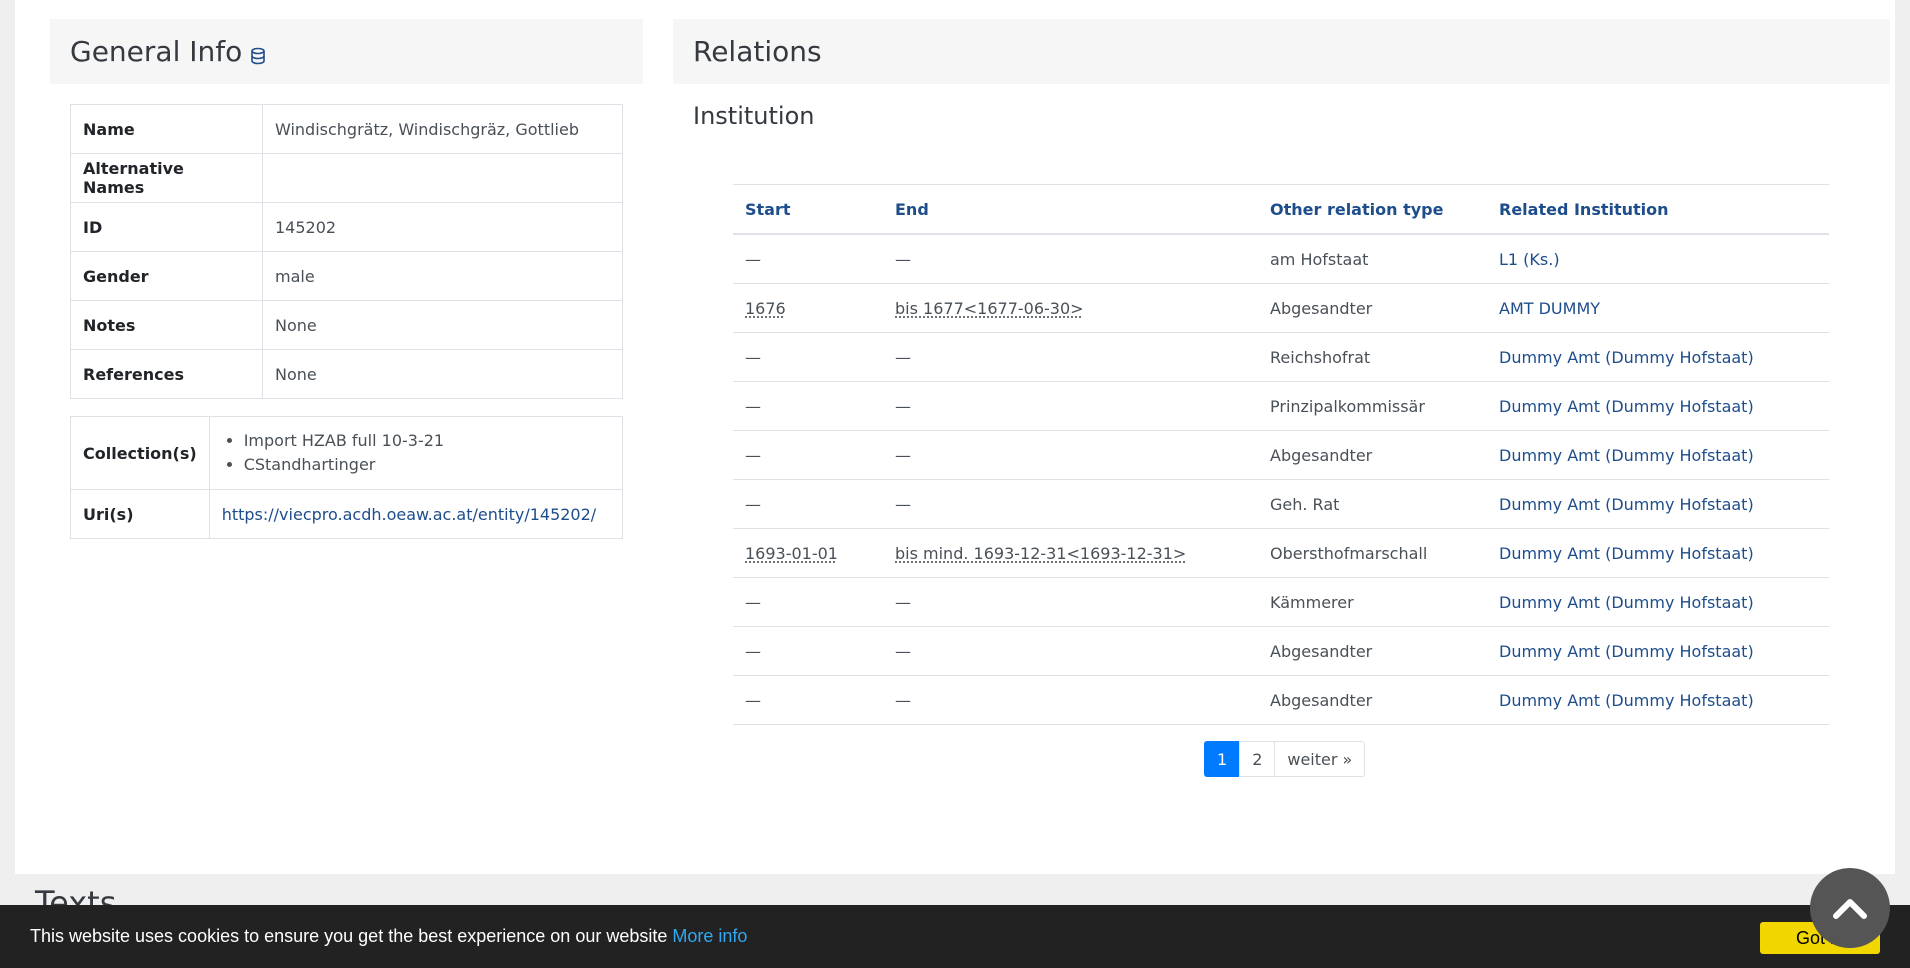 The image size is (1910, 968). Describe the element at coordinates (166, 129) in the screenshot. I see `info-key: Name` at that location.